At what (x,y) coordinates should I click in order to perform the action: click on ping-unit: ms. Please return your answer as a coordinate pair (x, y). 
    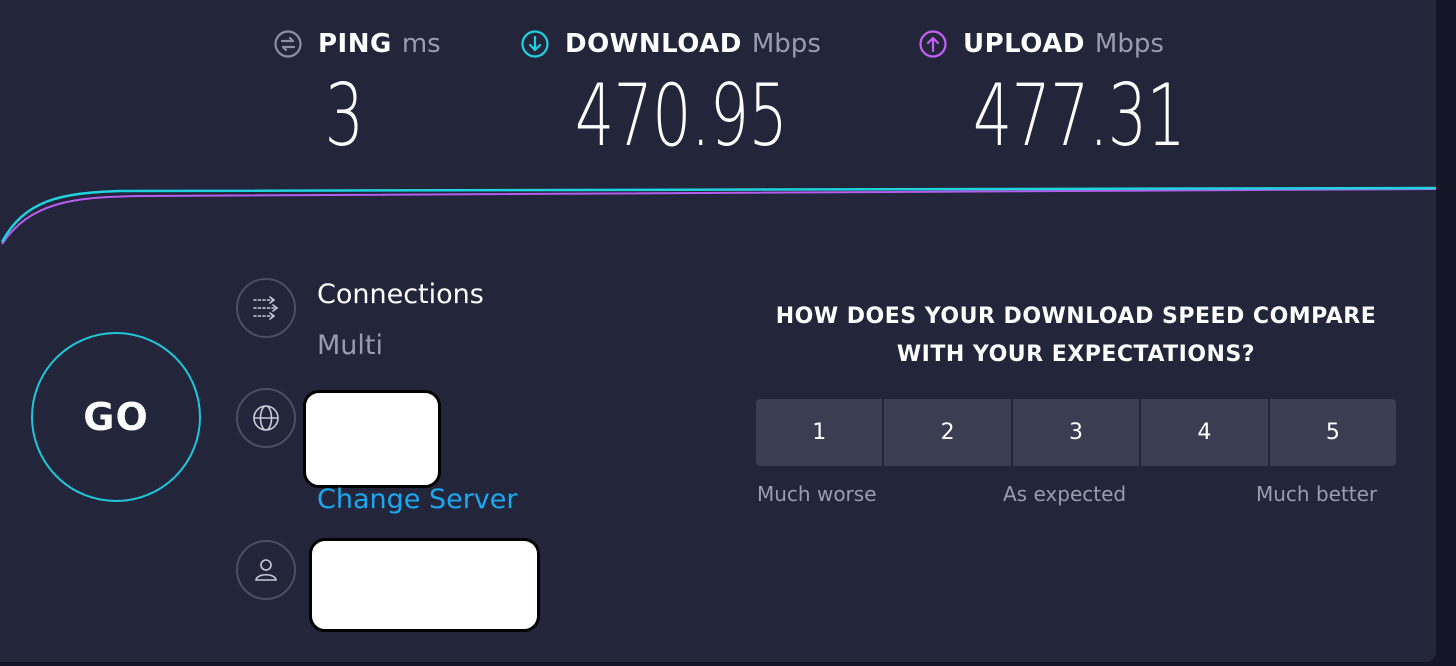
    Looking at the image, I should click on (421, 44).